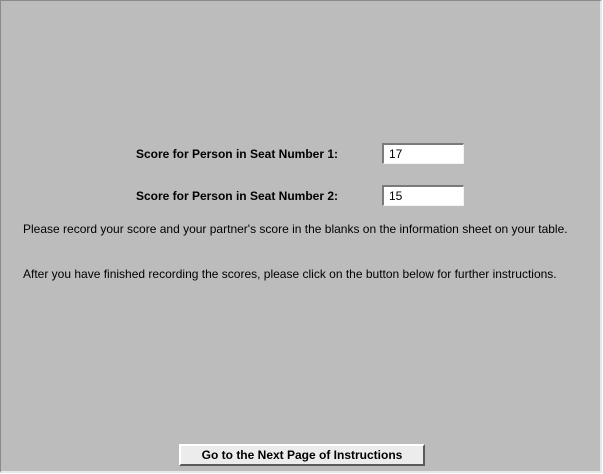  What do you see at coordinates (423, 153) in the screenshot?
I see `seat1-score-field` at bounding box center [423, 153].